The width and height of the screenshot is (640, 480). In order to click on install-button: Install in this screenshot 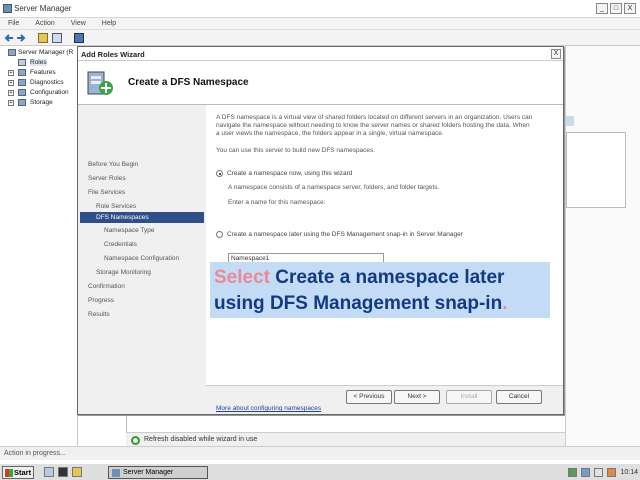, I will do `click(469, 397)`.